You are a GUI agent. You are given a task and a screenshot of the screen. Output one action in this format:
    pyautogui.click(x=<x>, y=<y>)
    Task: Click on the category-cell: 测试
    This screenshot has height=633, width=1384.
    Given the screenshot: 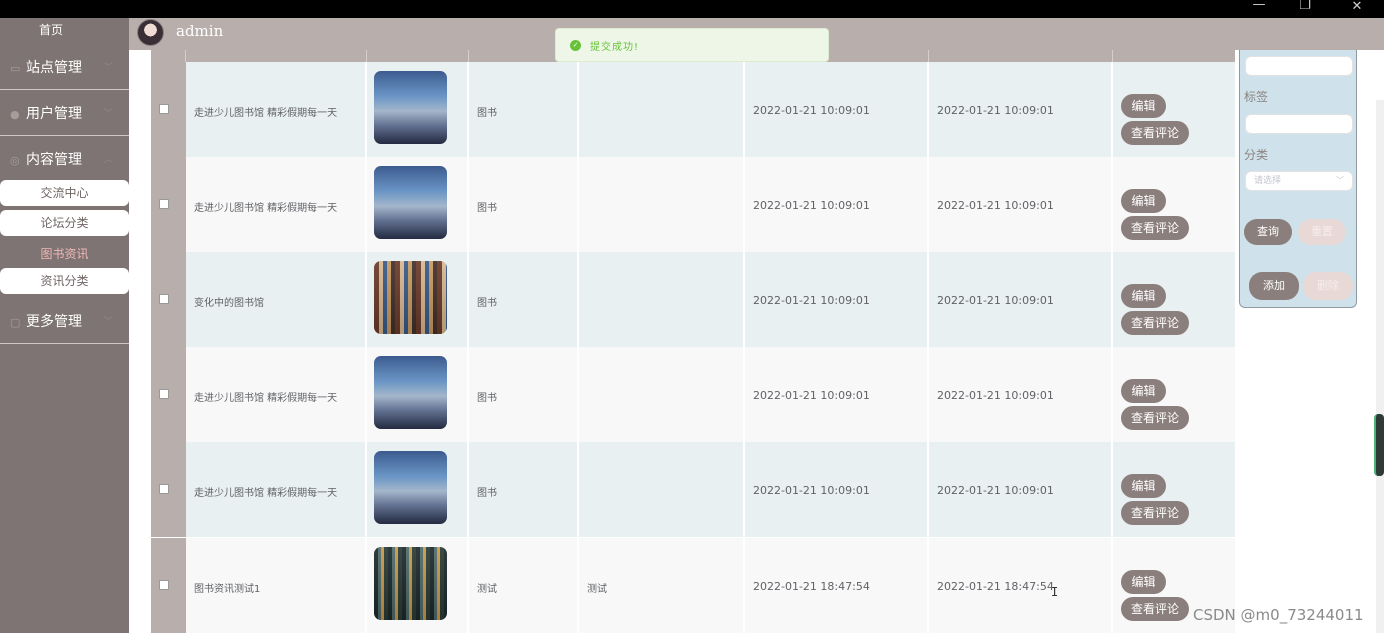 What is the action you would take?
    pyautogui.click(x=524, y=585)
    